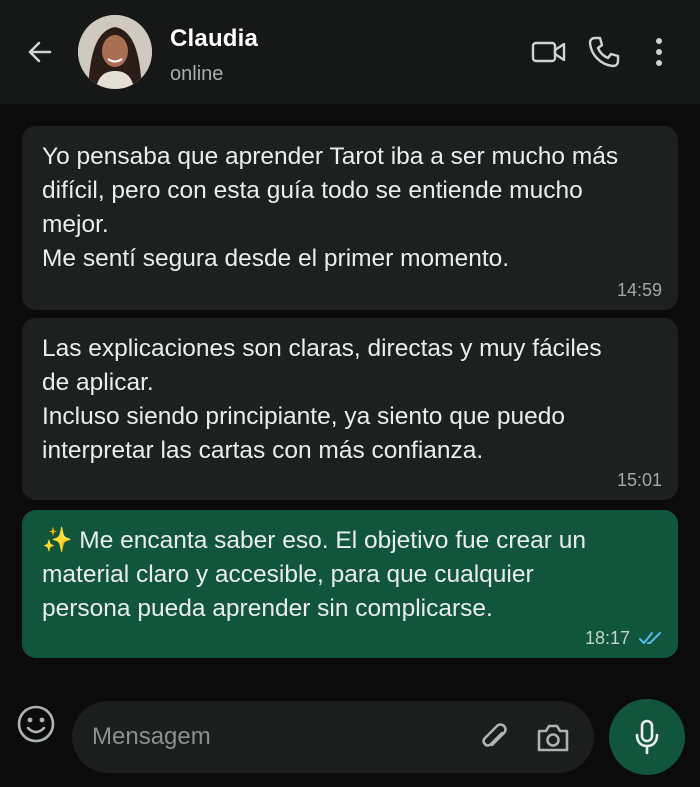 This screenshot has height=787, width=700. I want to click on voice-call-icon, so click(604, 52).